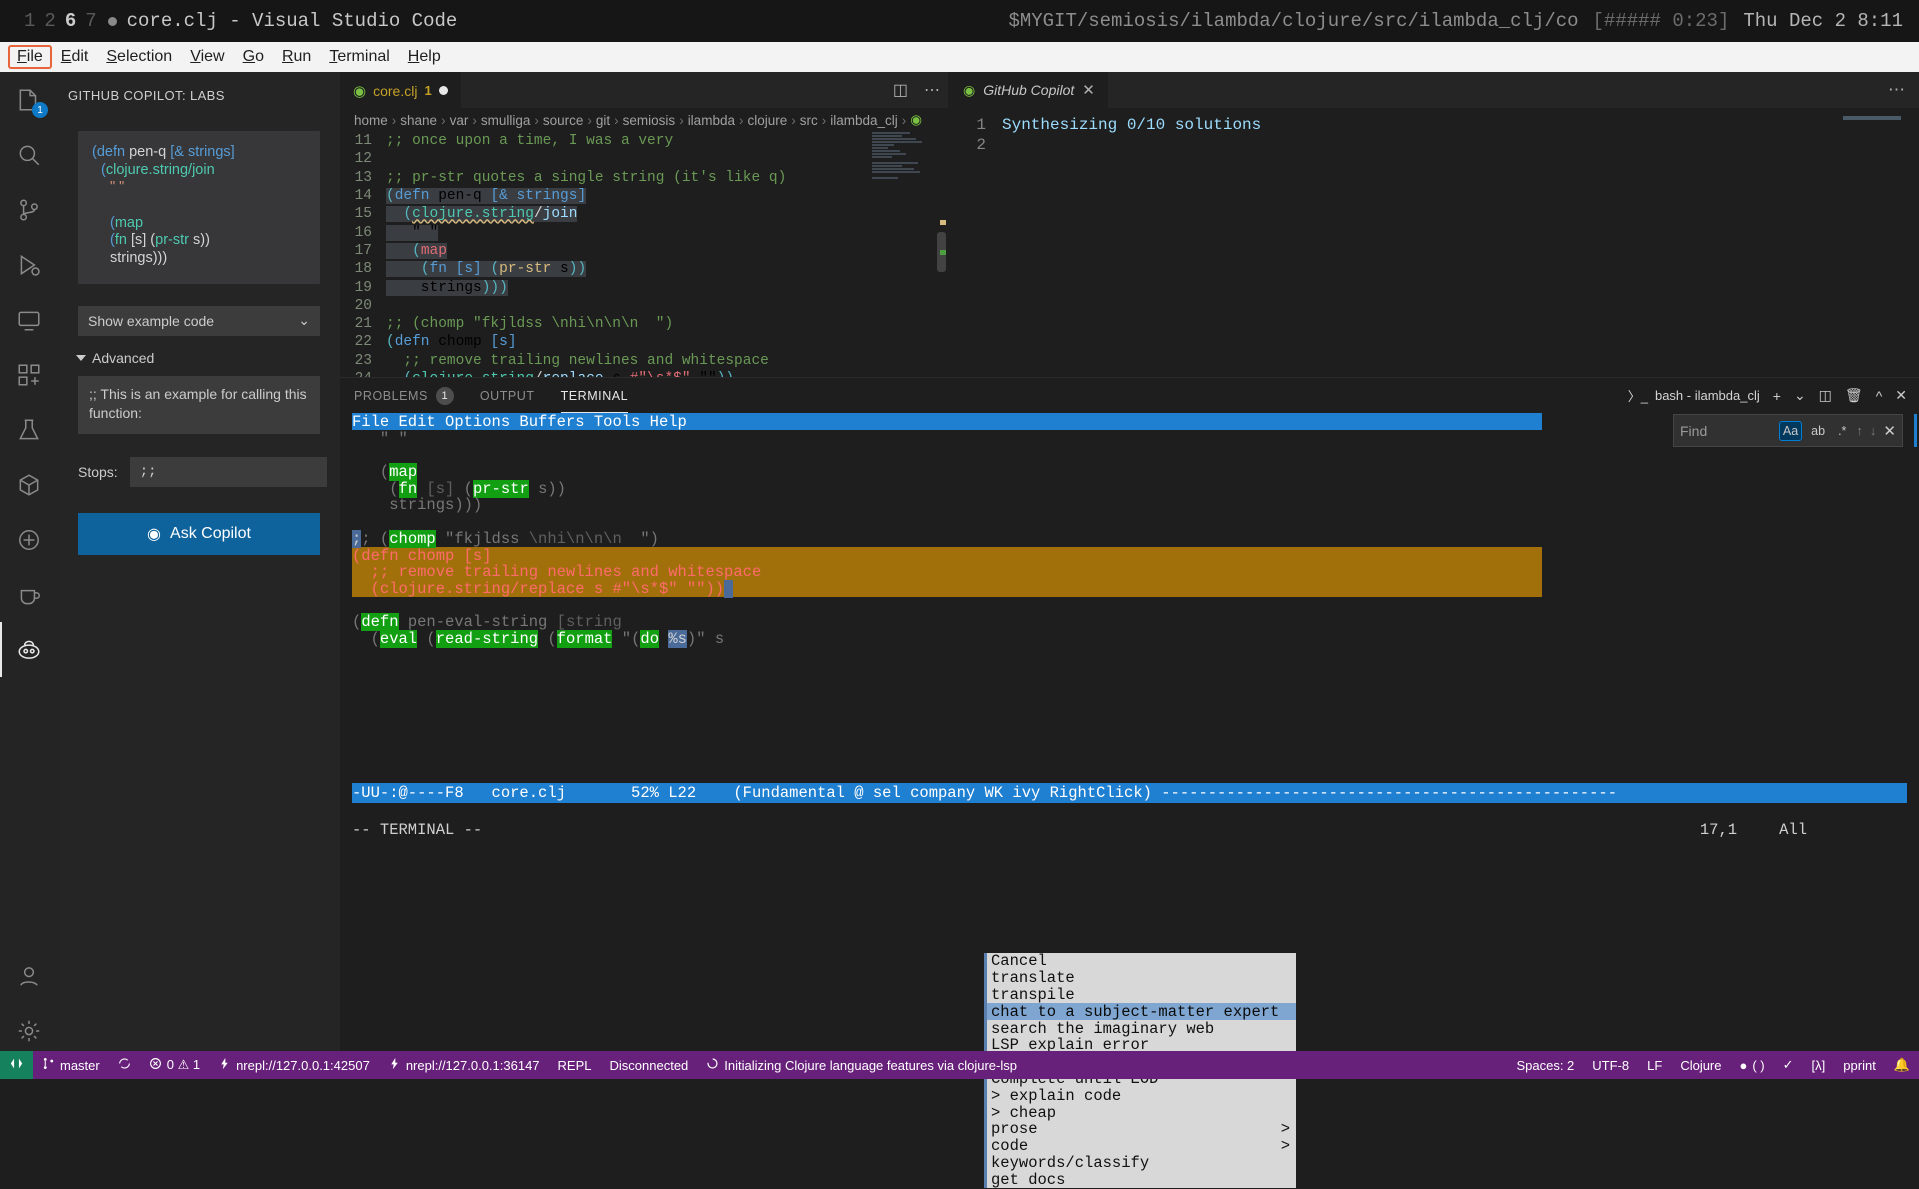  I want to click on split-terminal-icon: ◫, so click(1825, 395).